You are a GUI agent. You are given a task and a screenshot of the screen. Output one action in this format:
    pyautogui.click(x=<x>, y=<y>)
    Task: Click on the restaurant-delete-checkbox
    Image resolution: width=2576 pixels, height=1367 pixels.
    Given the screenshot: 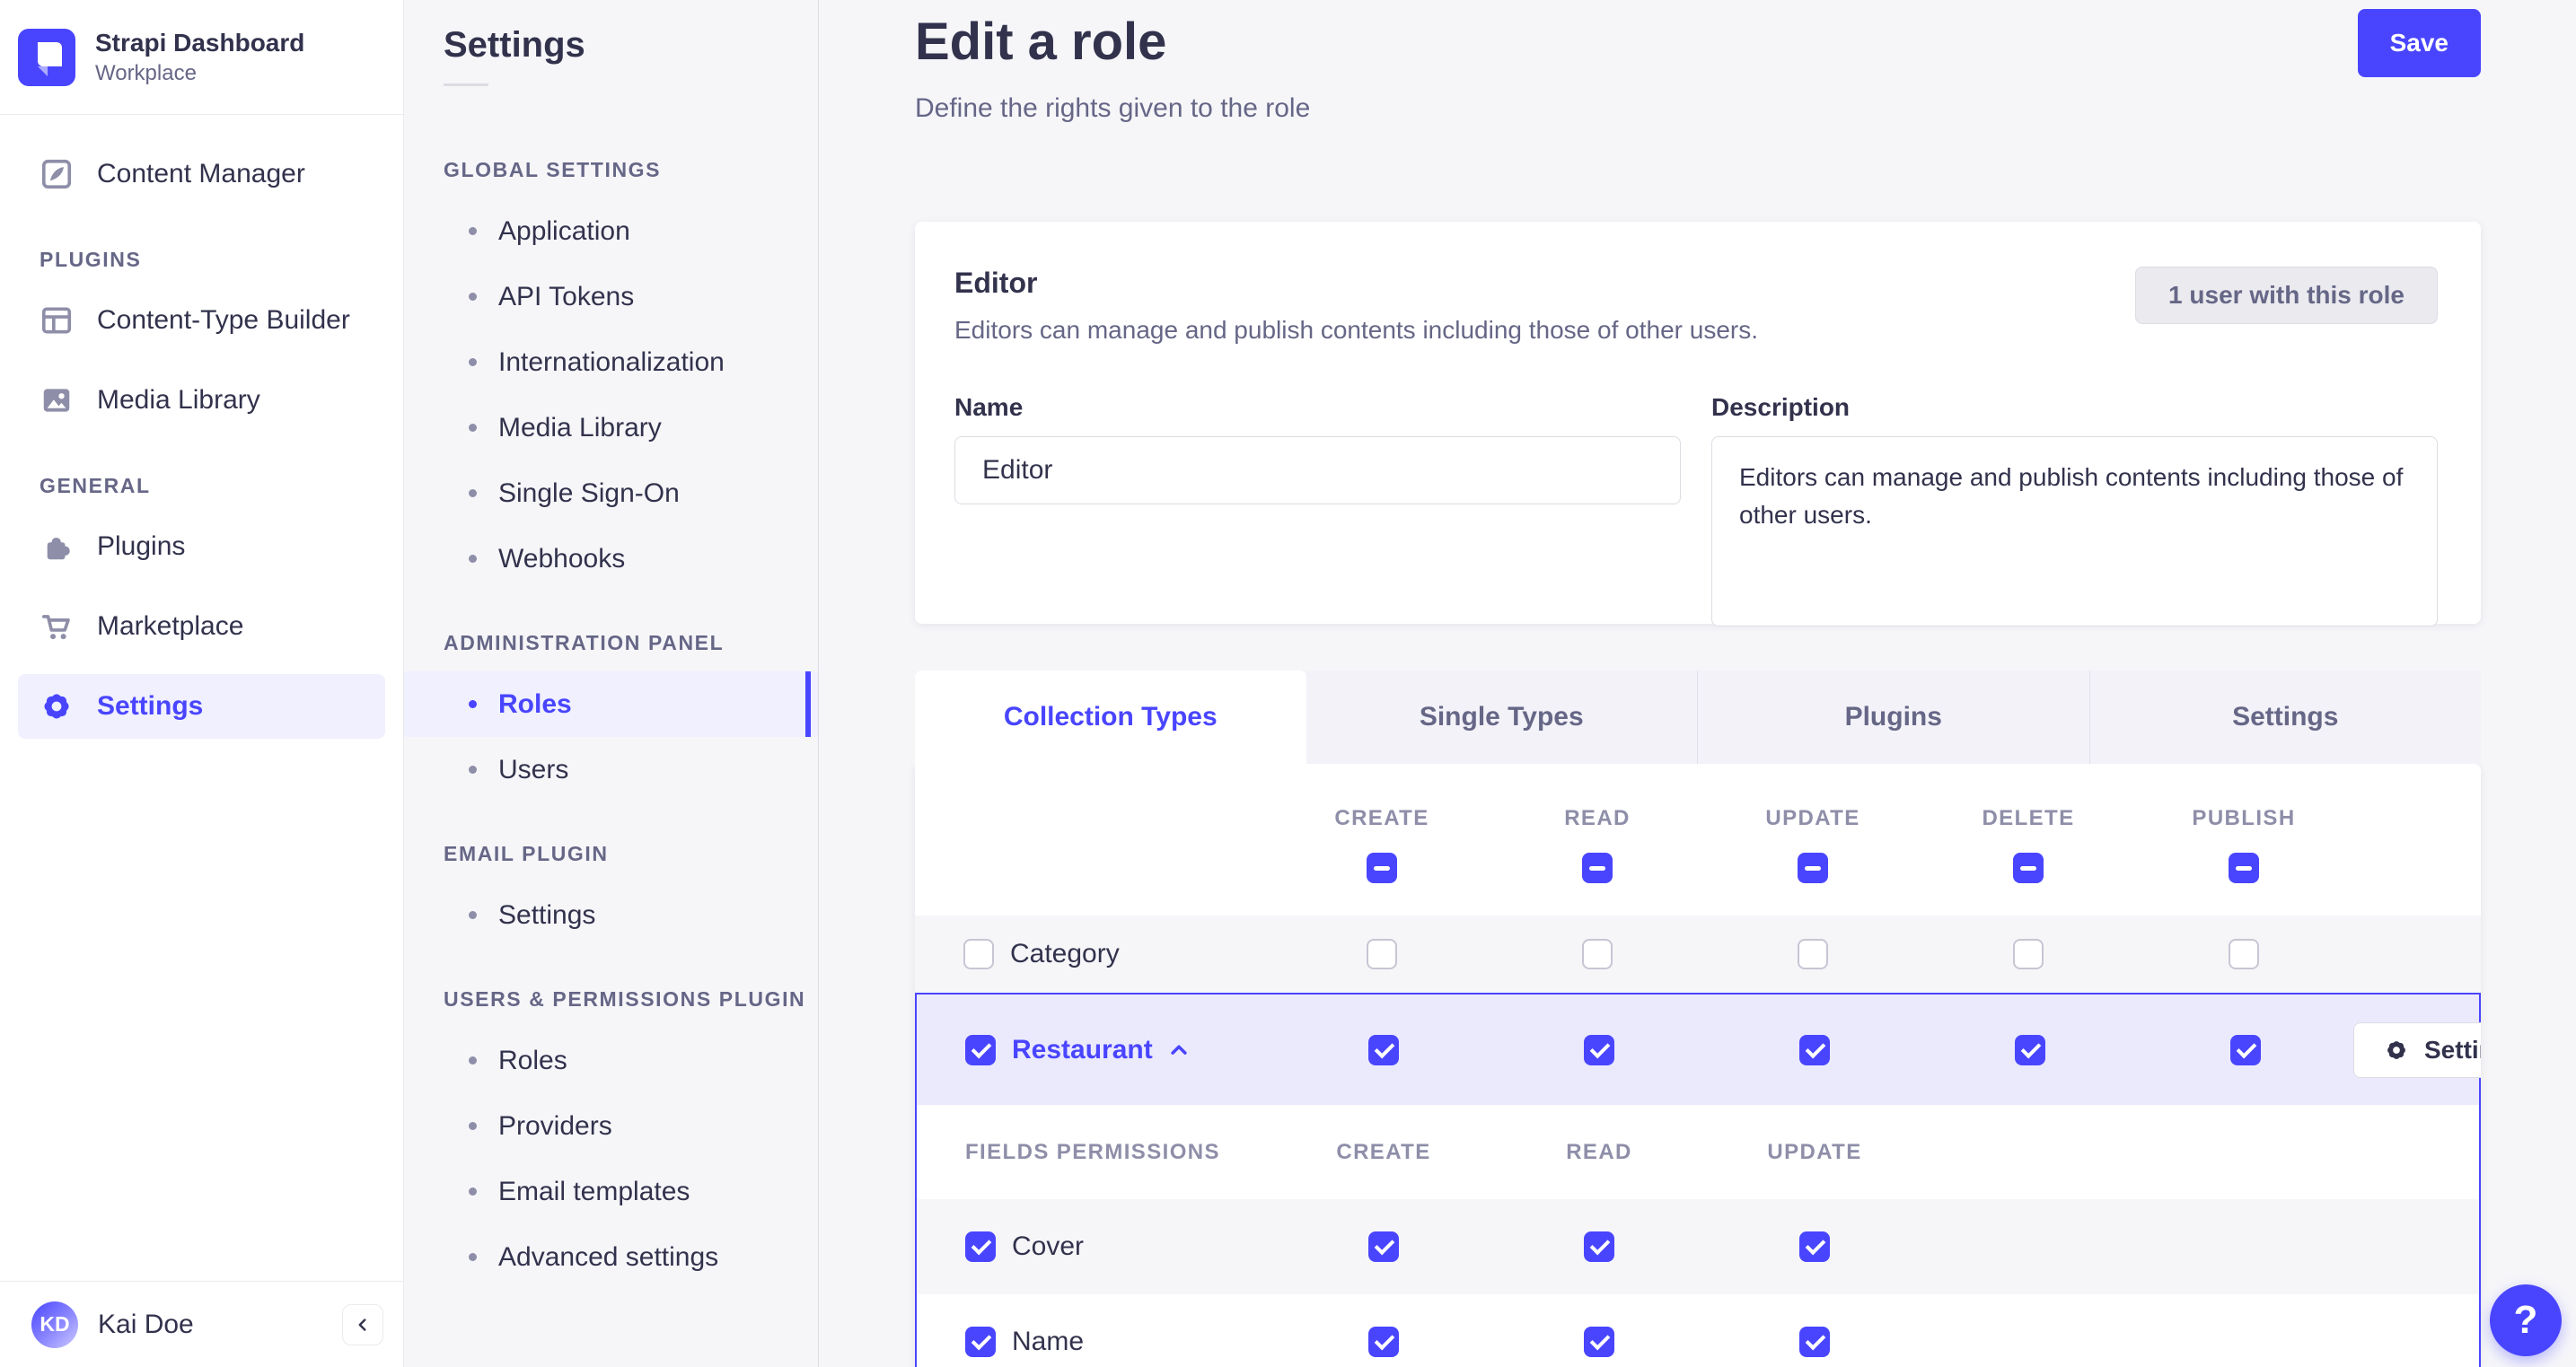 What is the action you would take?
    pyautogui.click(x=2030, y=1049)
    